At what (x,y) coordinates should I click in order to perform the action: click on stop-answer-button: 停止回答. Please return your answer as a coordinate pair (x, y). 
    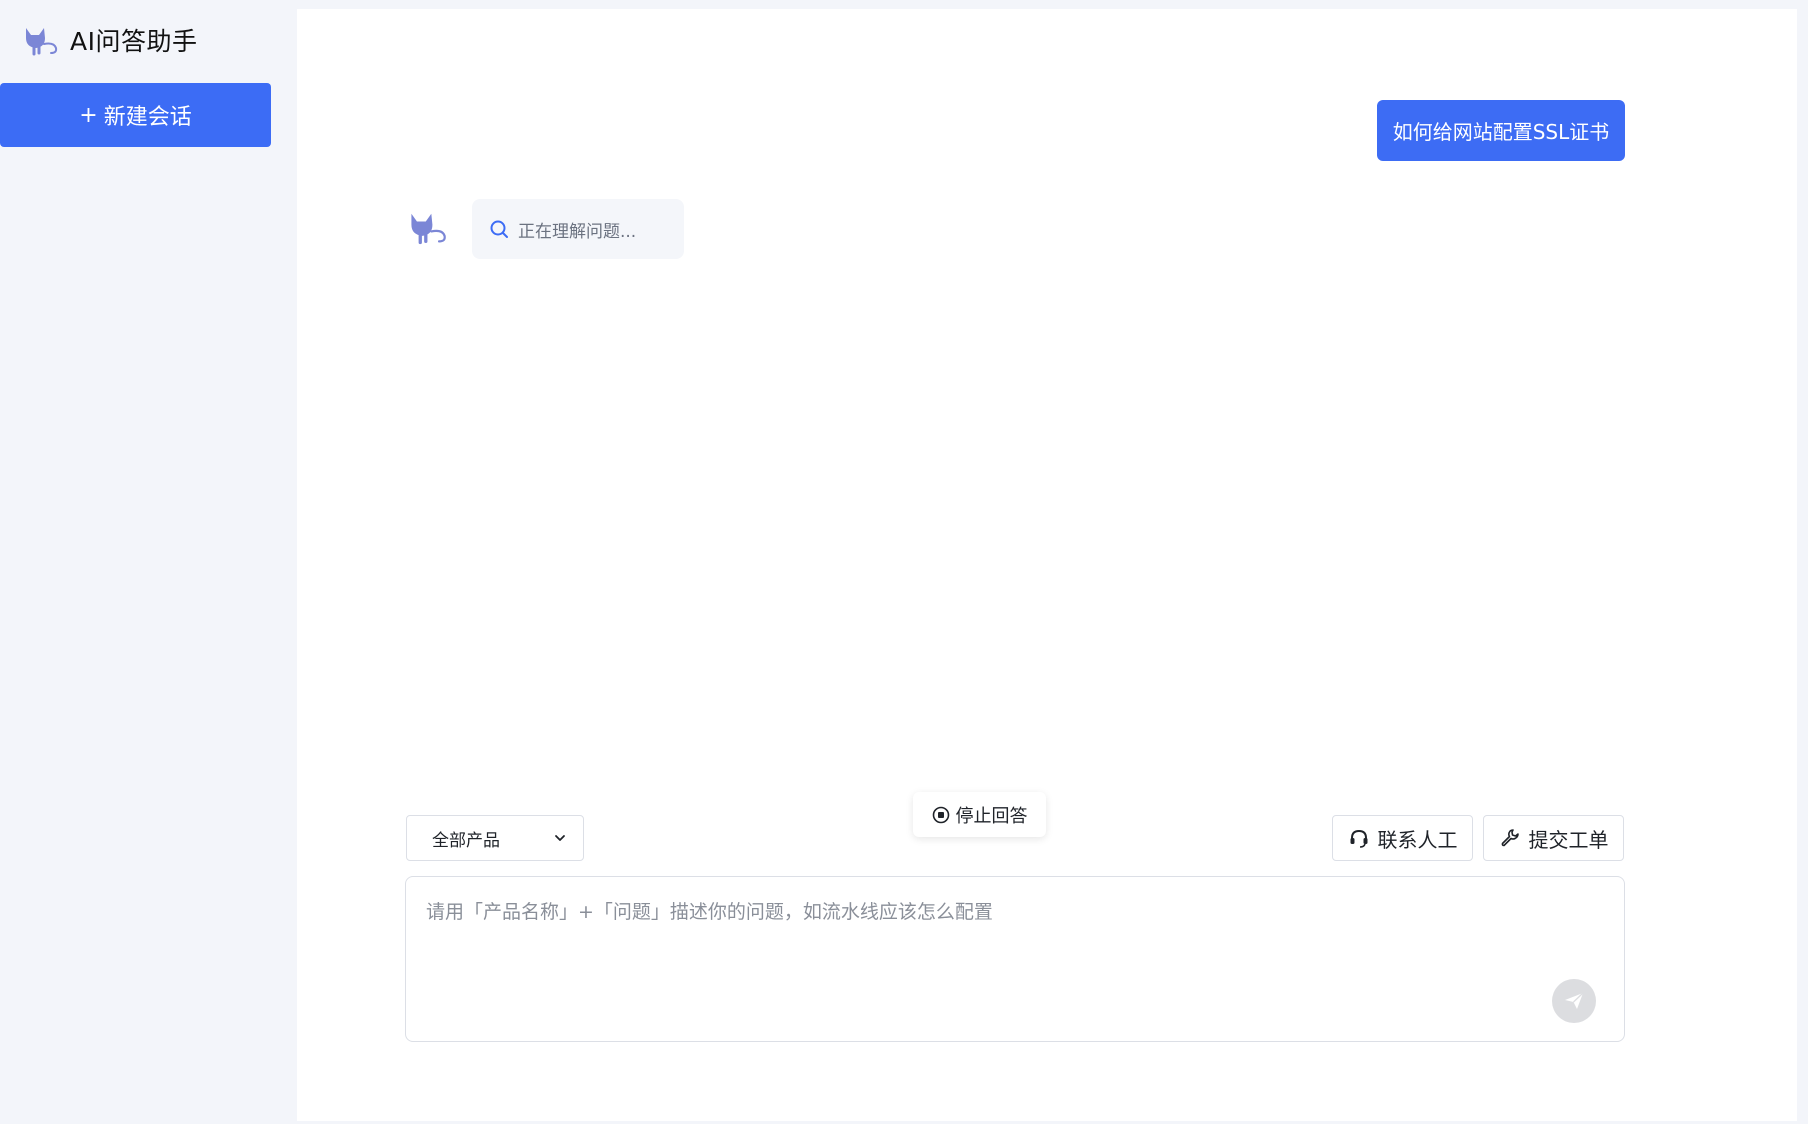
    Looking at the image, I should click on (979, 814).